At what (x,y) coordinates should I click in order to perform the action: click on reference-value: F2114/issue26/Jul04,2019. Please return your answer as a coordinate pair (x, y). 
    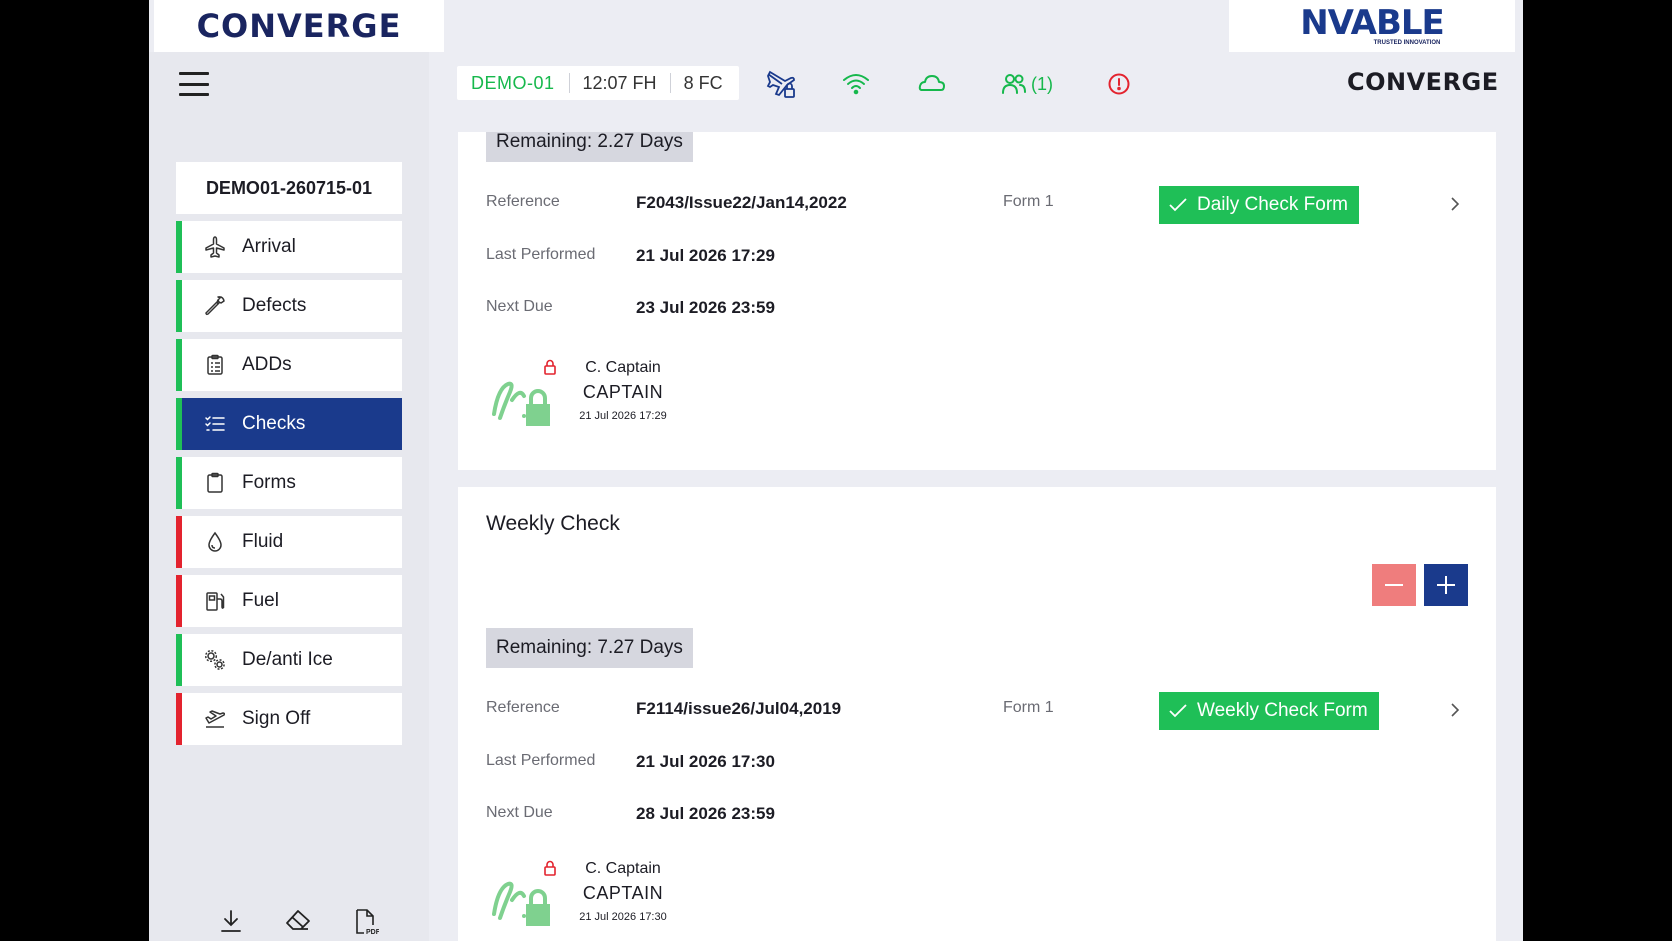
    Looking at the image, I should click on (739, 708).